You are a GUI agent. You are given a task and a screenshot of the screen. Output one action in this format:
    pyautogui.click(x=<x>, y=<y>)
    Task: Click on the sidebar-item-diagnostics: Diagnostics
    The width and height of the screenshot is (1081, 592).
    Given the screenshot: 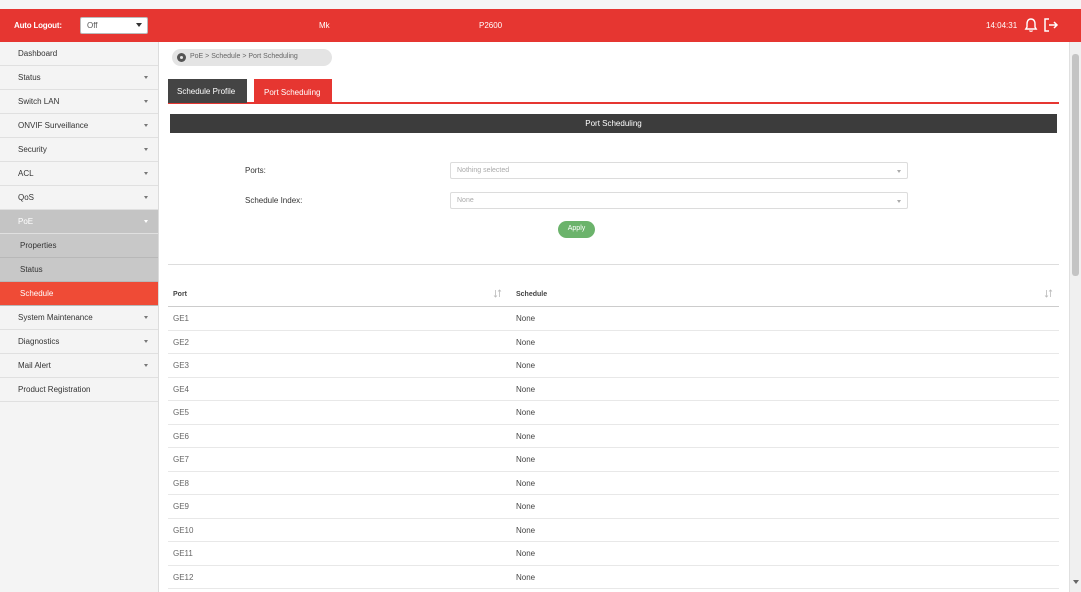 What is the action you would take?
    pyautogui.click(x=79, y=342)
    